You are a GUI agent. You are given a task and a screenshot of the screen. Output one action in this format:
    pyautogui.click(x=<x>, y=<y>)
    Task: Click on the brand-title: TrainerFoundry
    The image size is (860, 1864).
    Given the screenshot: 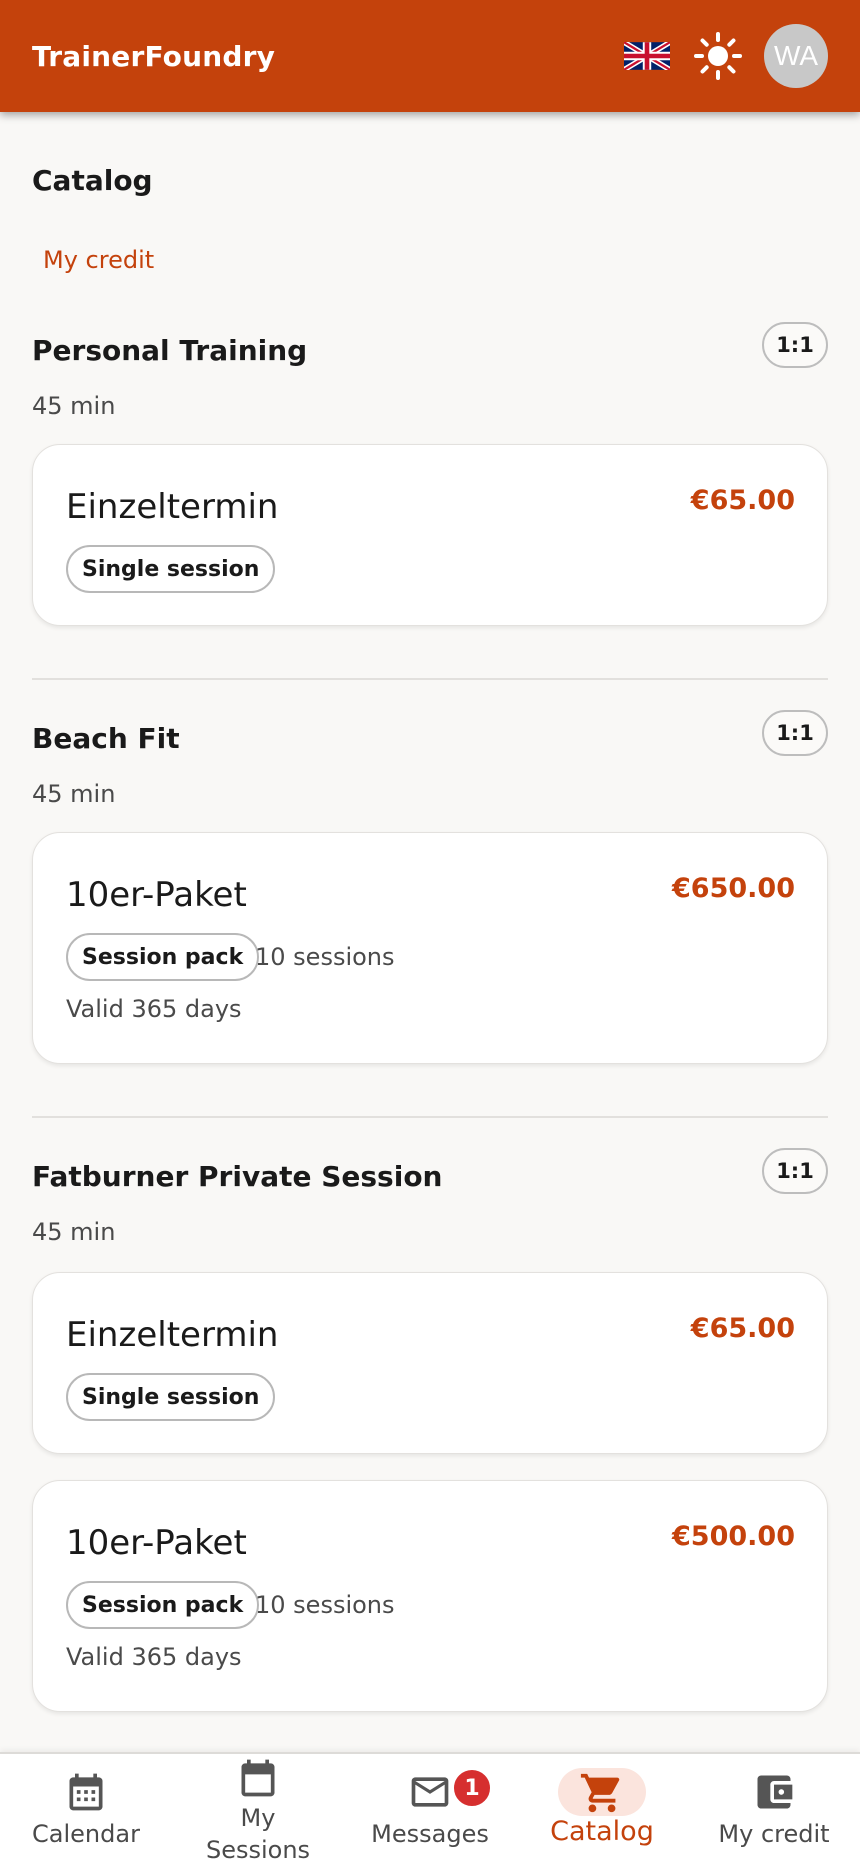 What is the action you would take?
    pyautogui.click(x=328, y=56)
    